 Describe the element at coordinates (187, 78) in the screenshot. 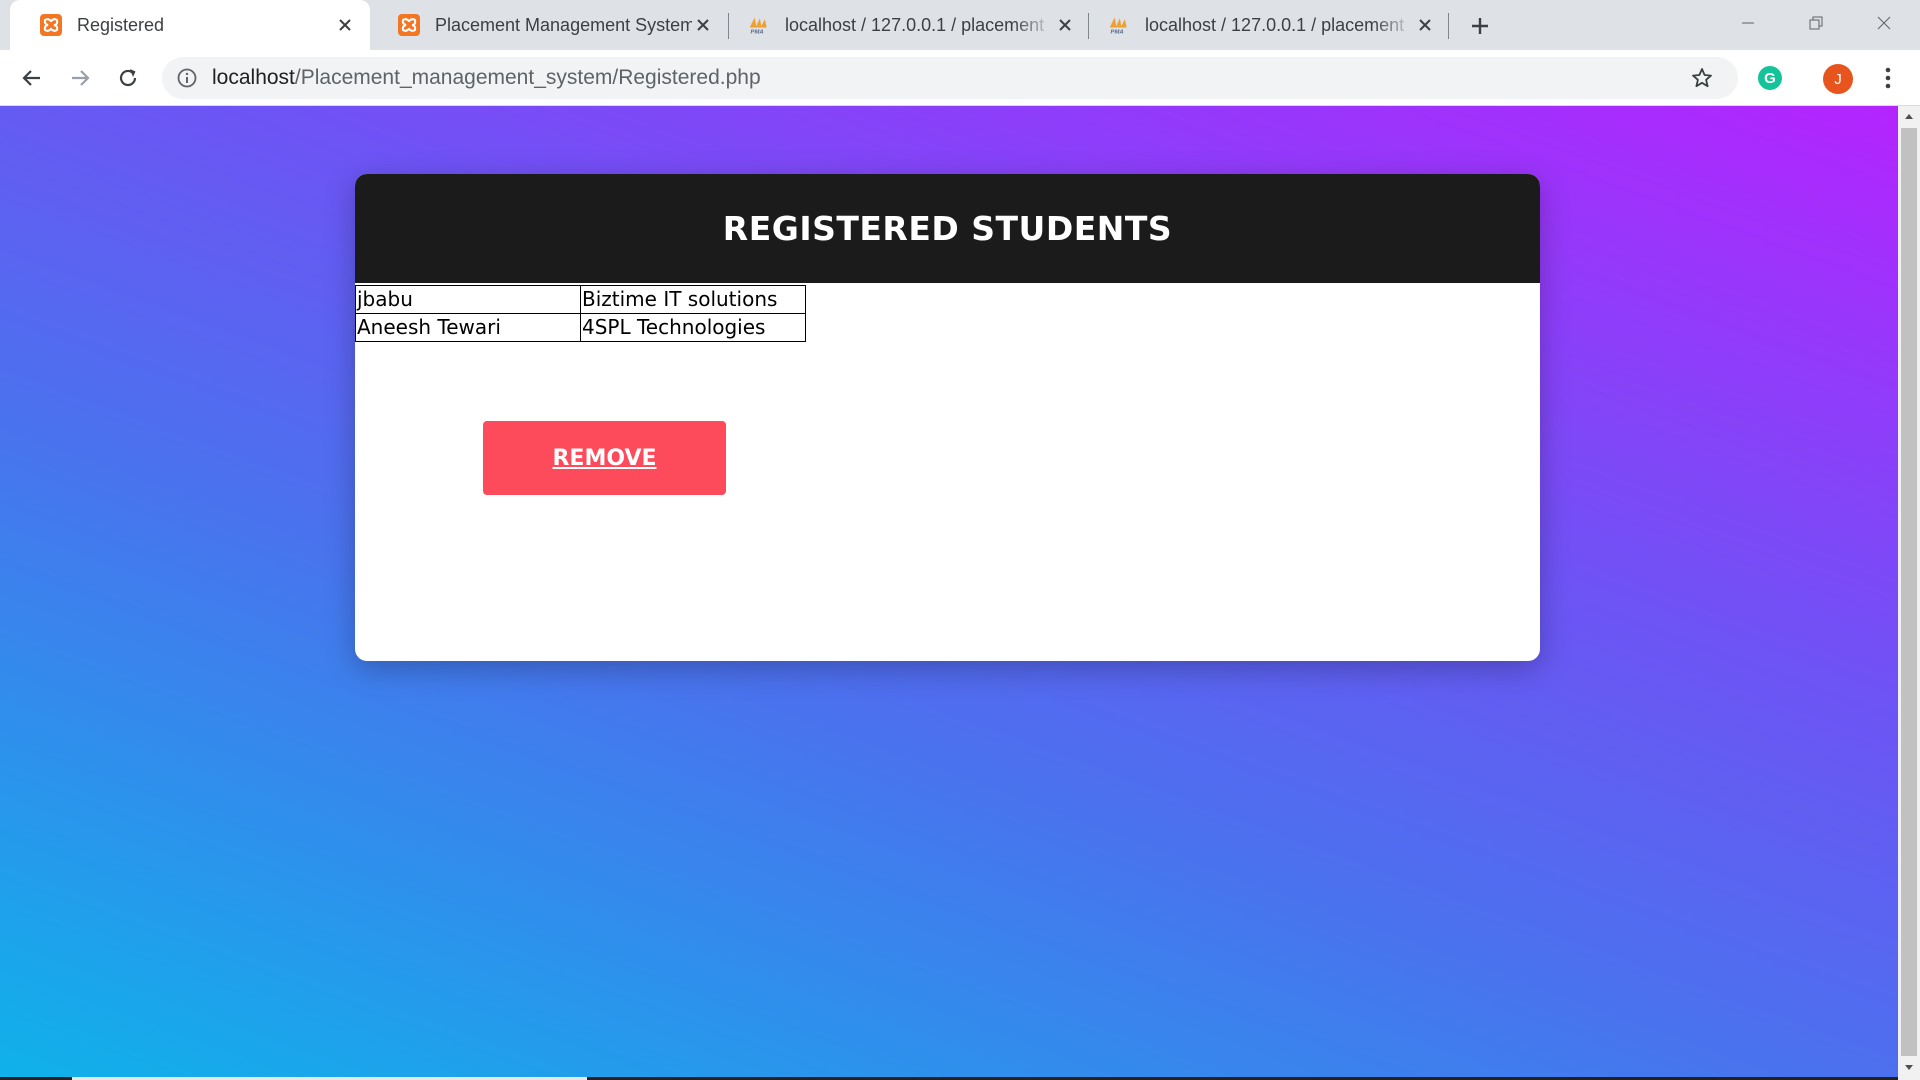

I see `info-icon` at that location.